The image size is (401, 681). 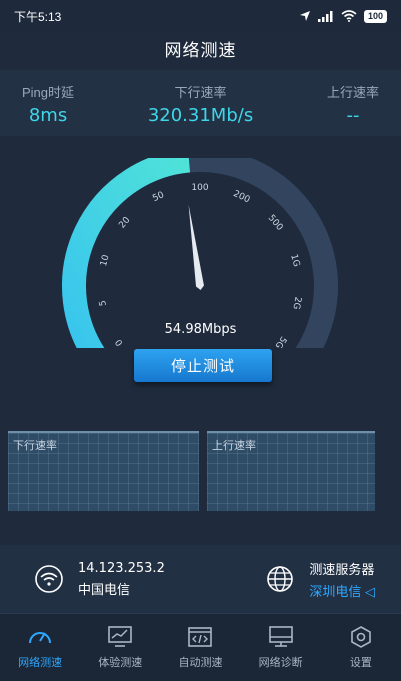 What do you see at coordinates (320, 579) in the screenshot?
I see `test-server-selector: 测速服务器 深圳电信 ◁` at bounding box center [320, 579].